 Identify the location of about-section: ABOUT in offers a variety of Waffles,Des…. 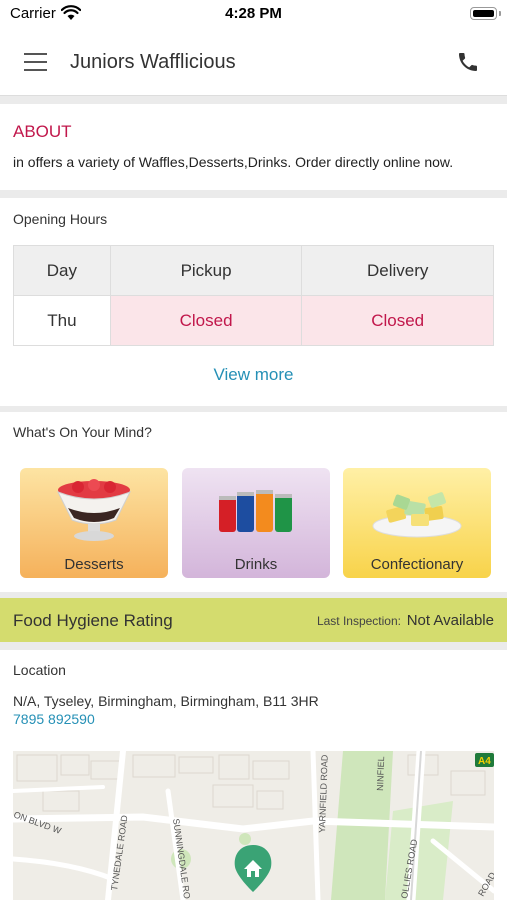
(253, 147).